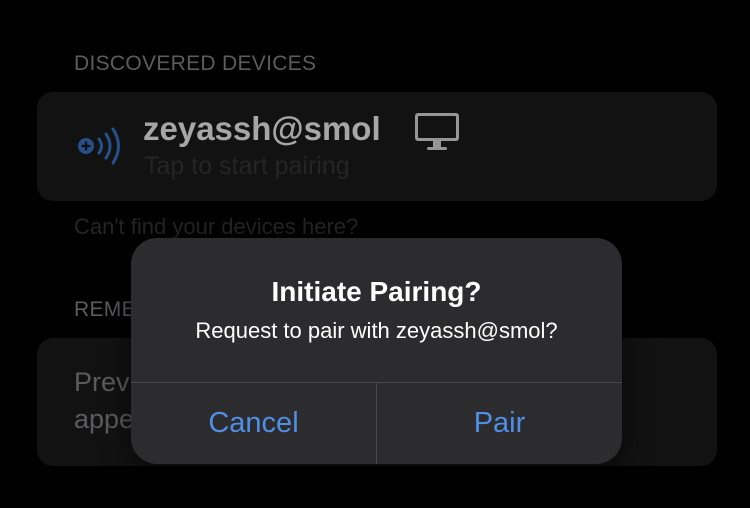 Image resolution: width=750 pixels, height=508 pixels. I want to click on alert-title: Initiate Pairing?, so click(376, 291).